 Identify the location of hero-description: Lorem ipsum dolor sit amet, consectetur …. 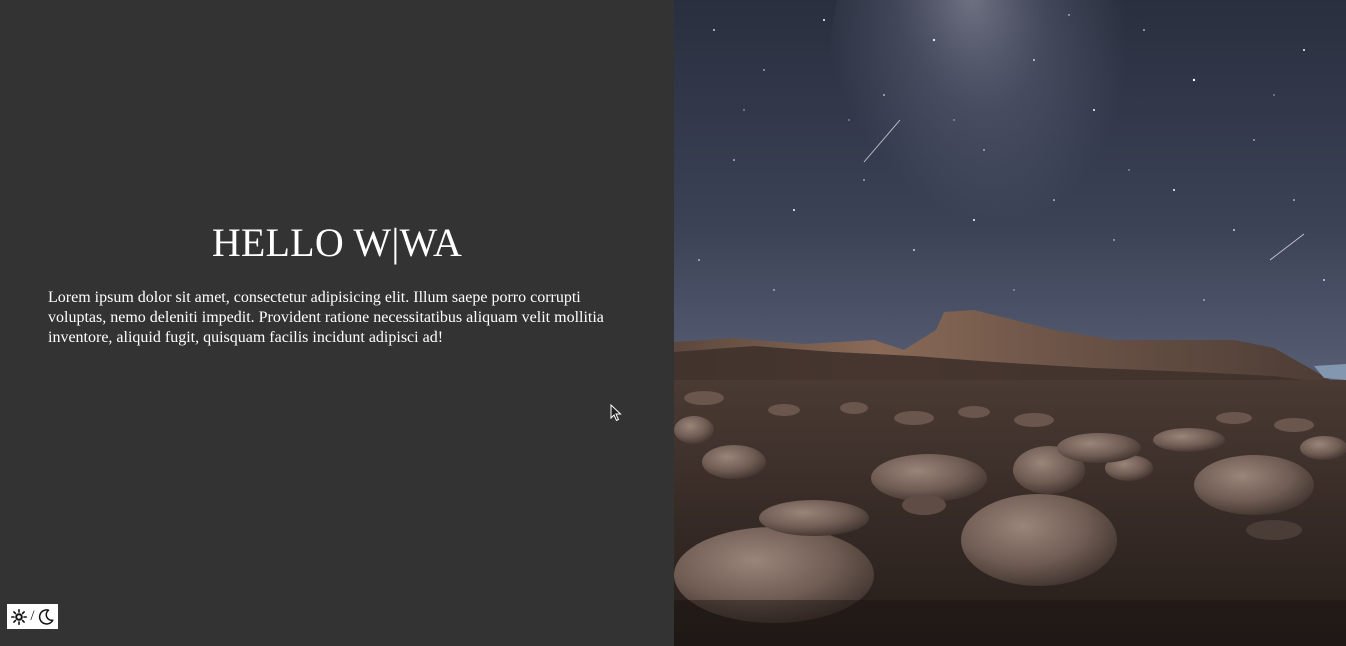
(326, 317).